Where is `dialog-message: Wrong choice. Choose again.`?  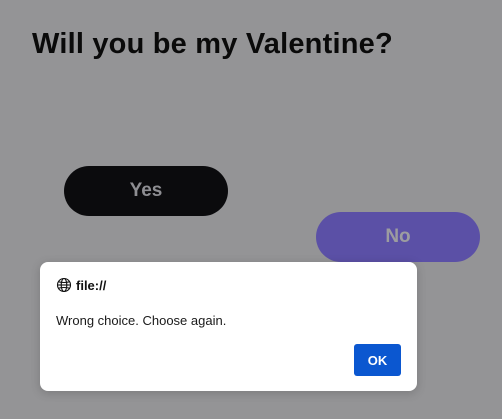 dialog-message: Wrong choice. Choose again. is located at coordinates (141, 320).